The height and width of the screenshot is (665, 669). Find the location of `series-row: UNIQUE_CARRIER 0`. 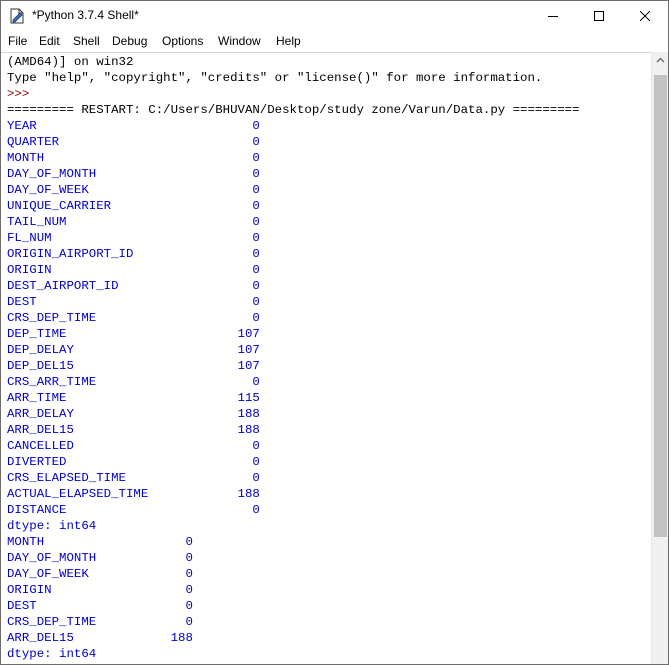

series-row: UNIQUE_CARRIER 0 is located at coordinates (133, 206).